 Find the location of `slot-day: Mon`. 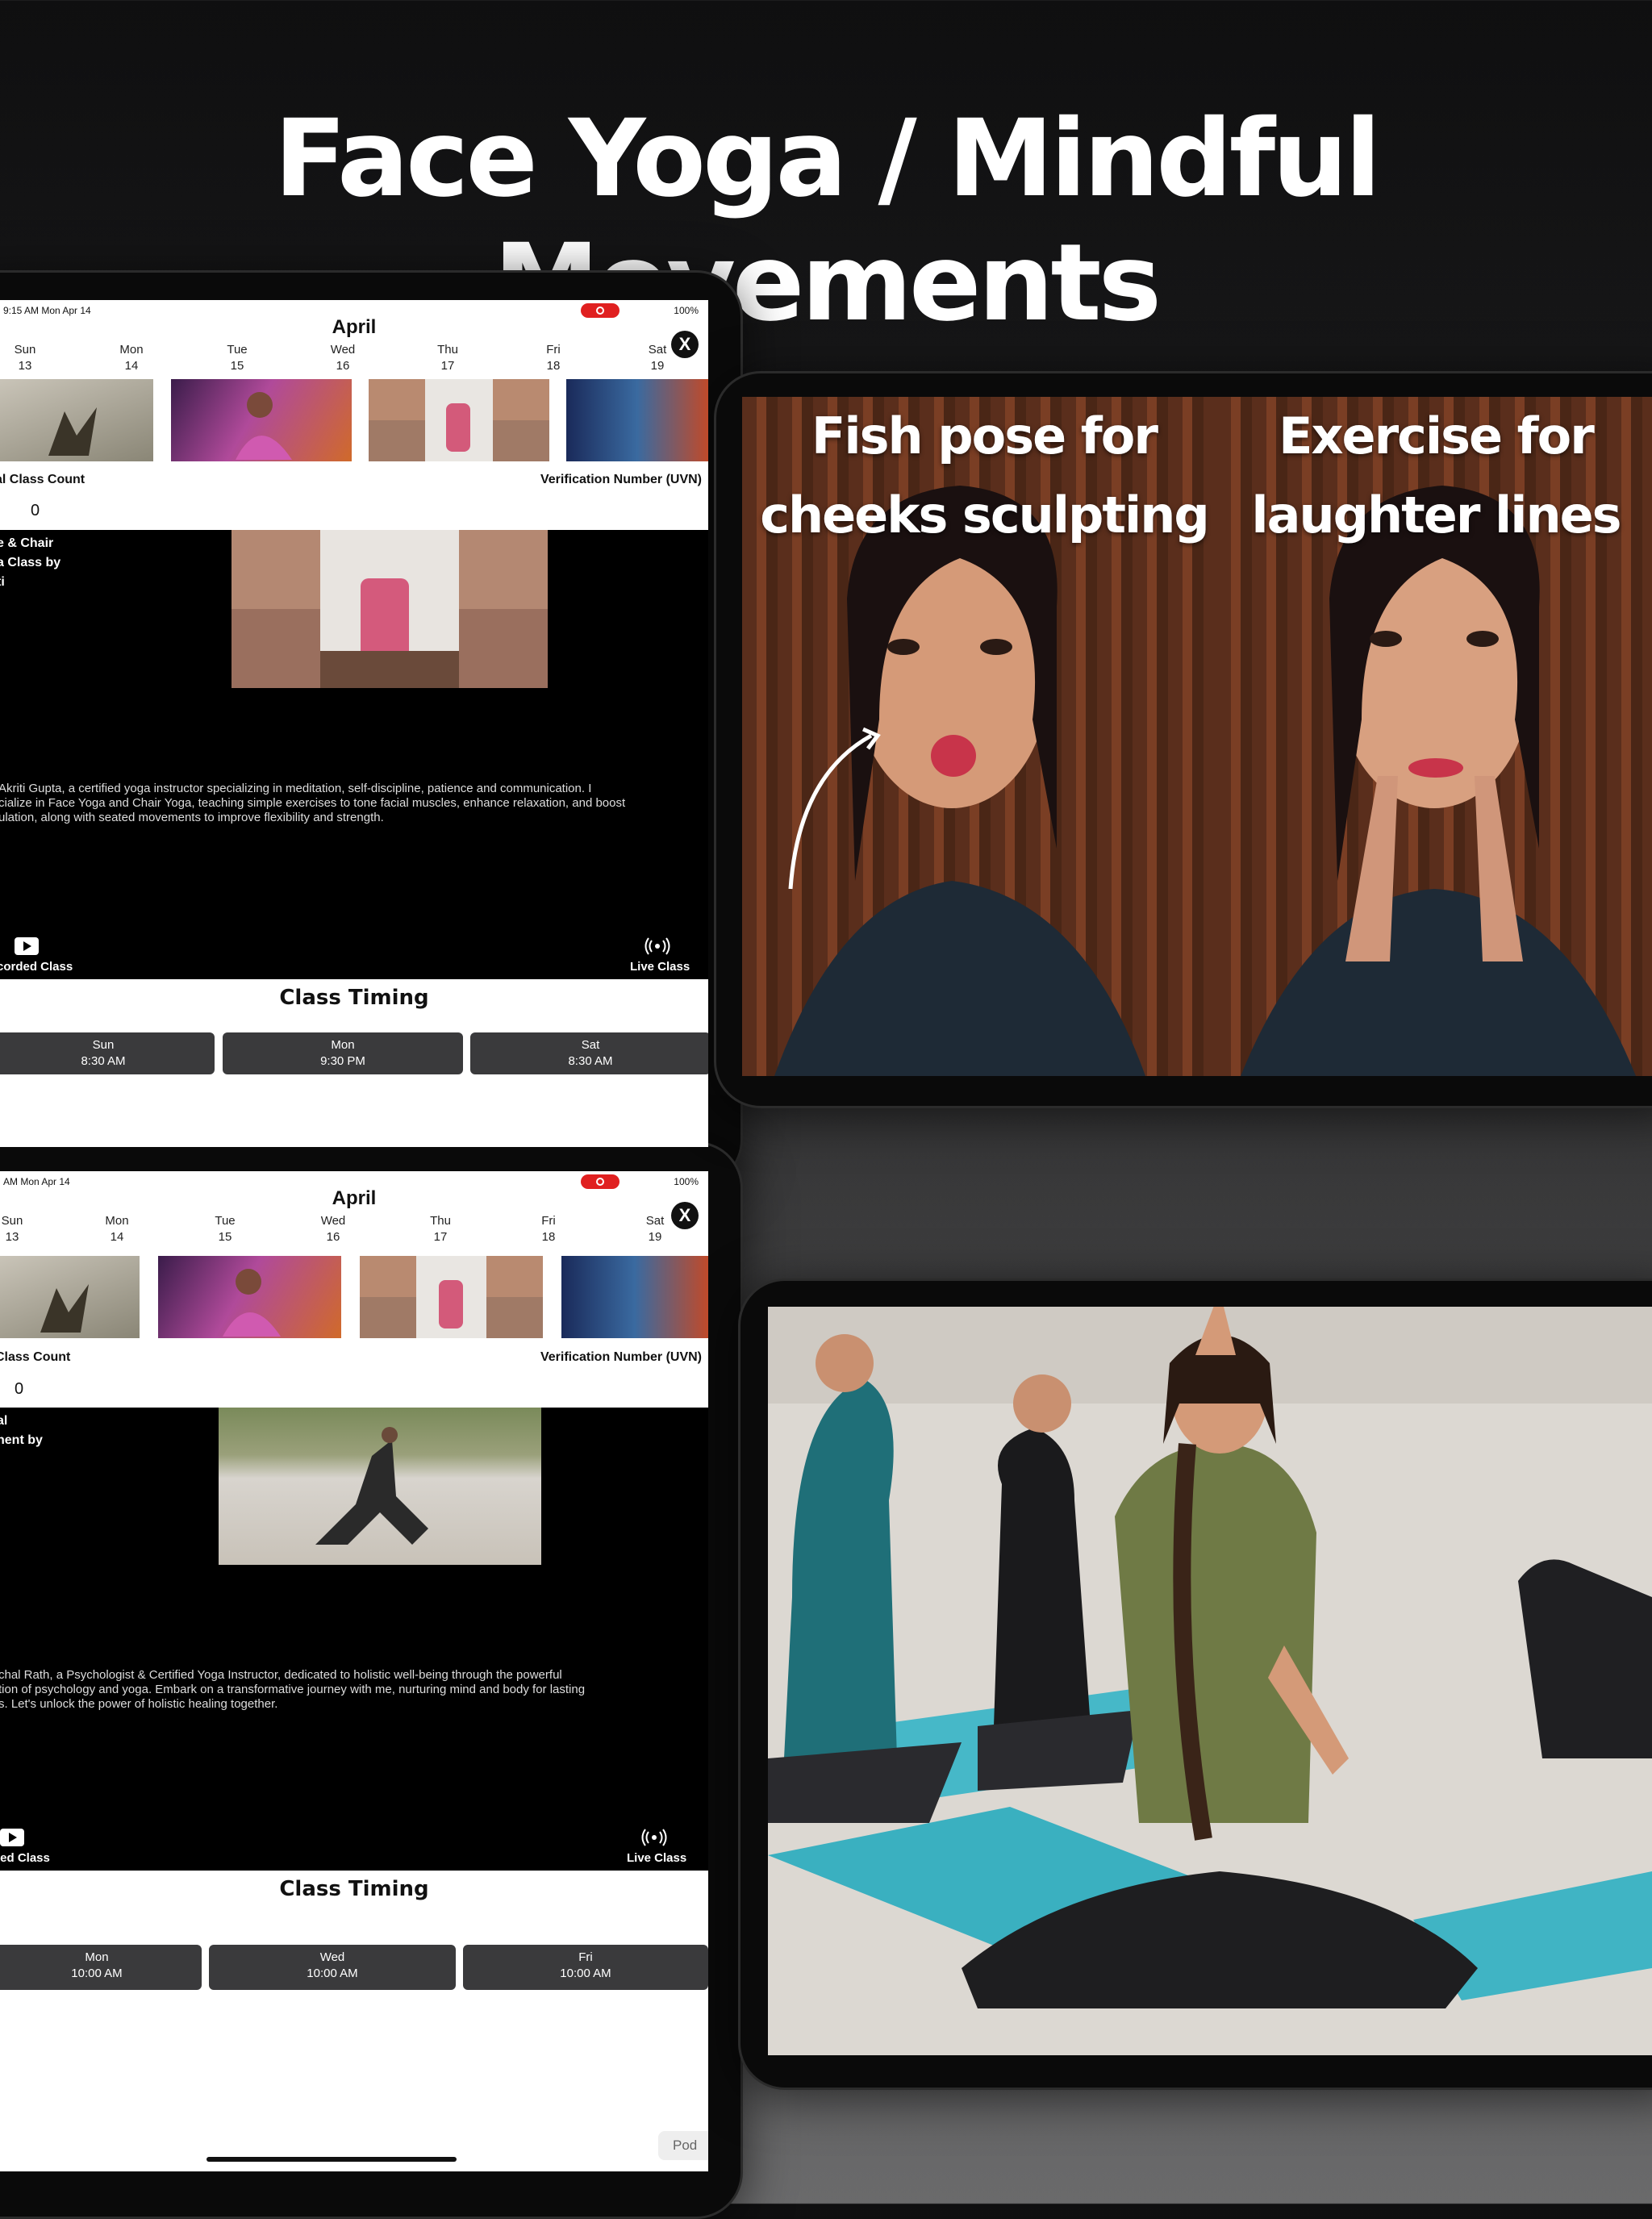

slot-day: Mon is located at coordinates (343, 1045).